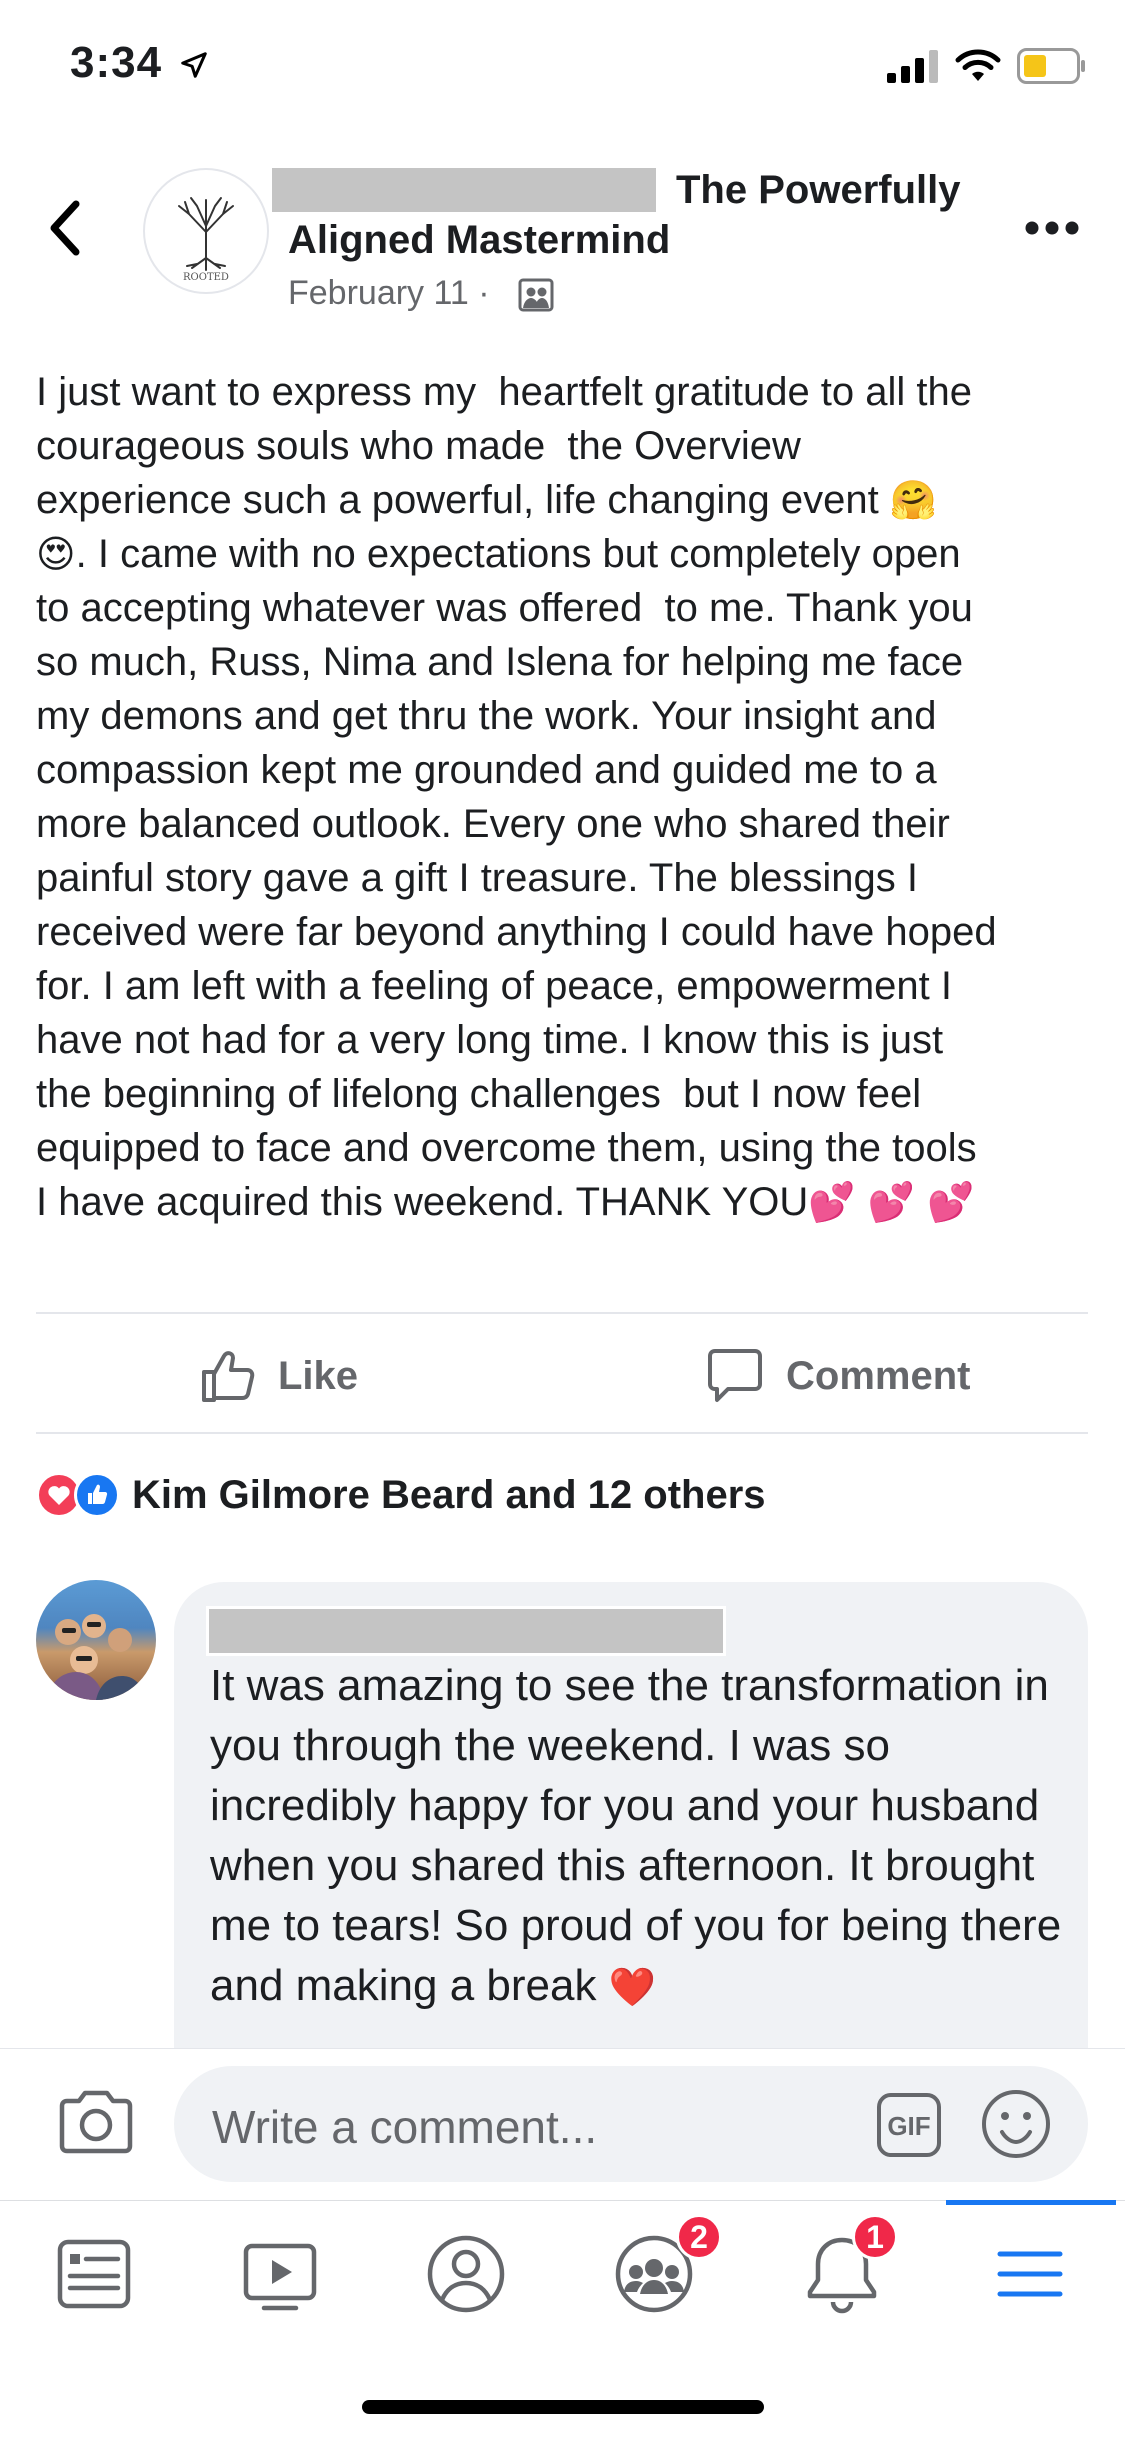 The image size is (1125, 2437). I want to click on camera-icon, so click(96, 2122).